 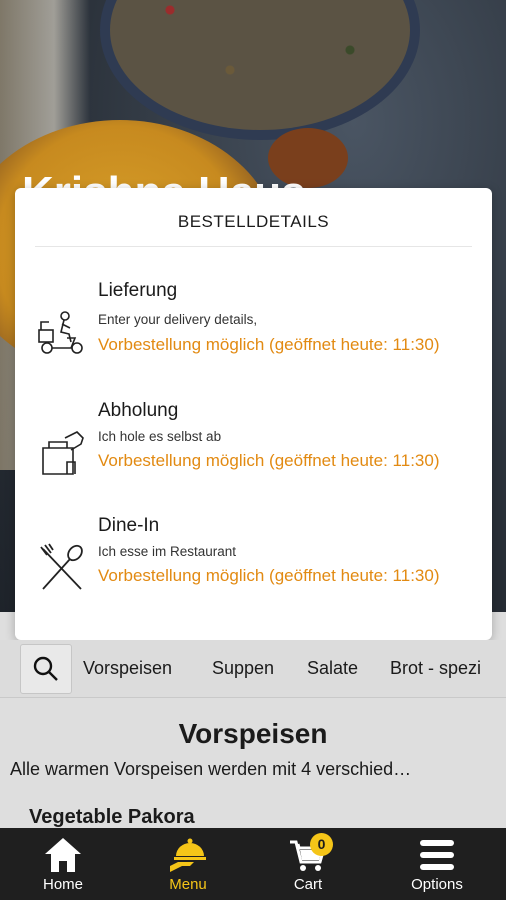 I want to click on nav-menu: Menu, so click(x=188, y=864).